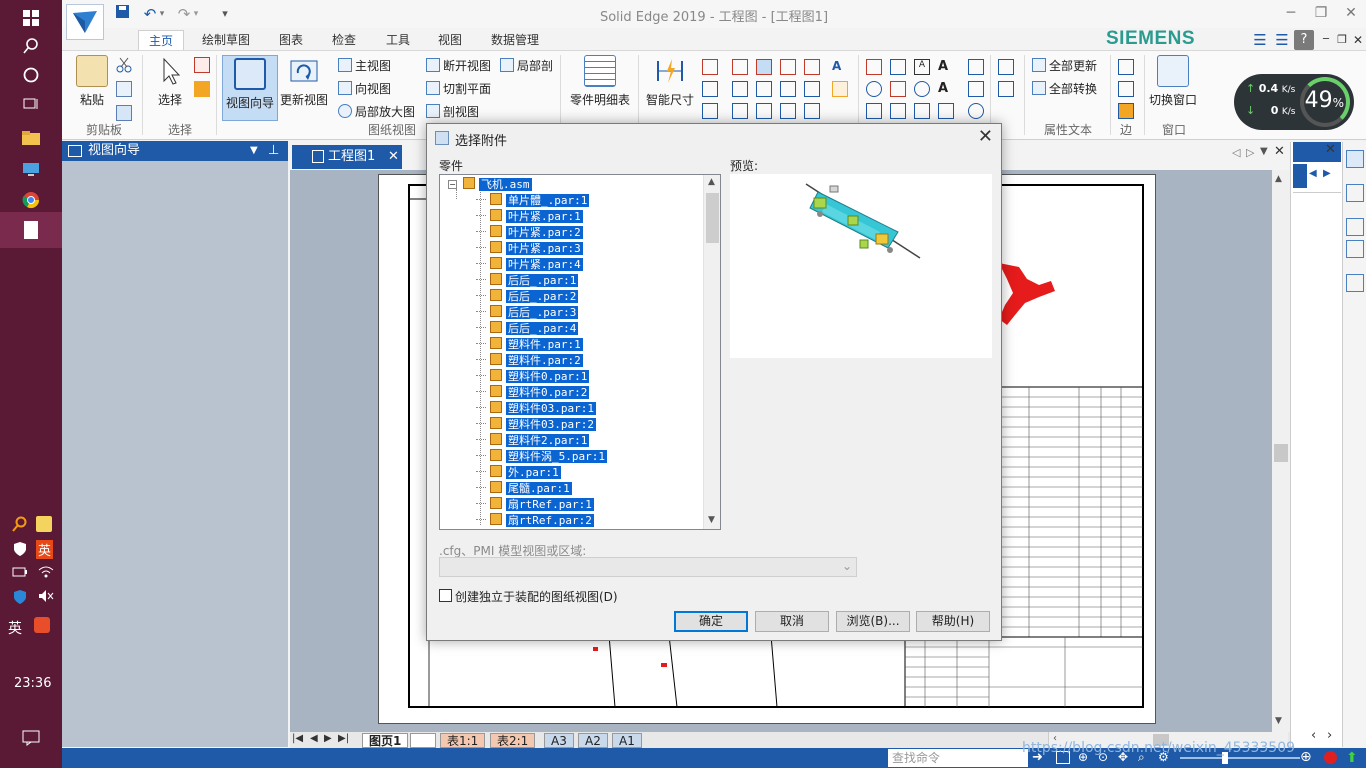  I want to click on volume-muted-icon, so click(46, 598).